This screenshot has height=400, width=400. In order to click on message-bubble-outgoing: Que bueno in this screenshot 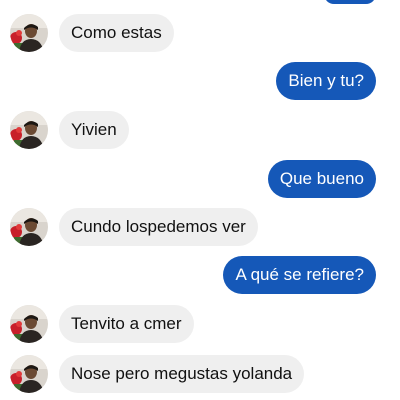, I will do `click(321, 179)`.